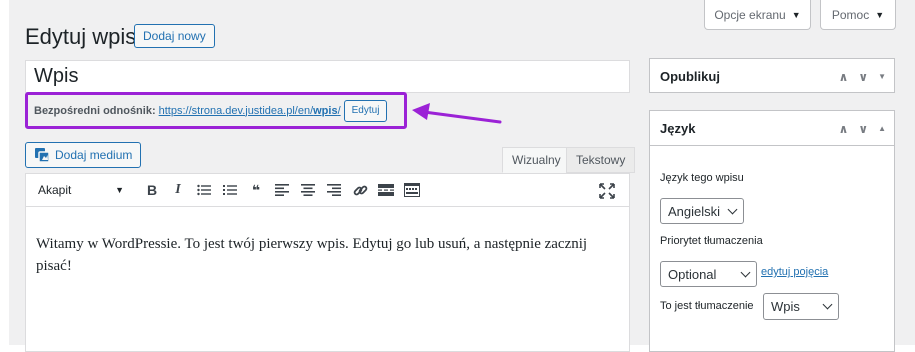  Describe the element at coordinates (702, 178) in the screenshot. I see `post-language-label: Język tego wpisu` at that location.